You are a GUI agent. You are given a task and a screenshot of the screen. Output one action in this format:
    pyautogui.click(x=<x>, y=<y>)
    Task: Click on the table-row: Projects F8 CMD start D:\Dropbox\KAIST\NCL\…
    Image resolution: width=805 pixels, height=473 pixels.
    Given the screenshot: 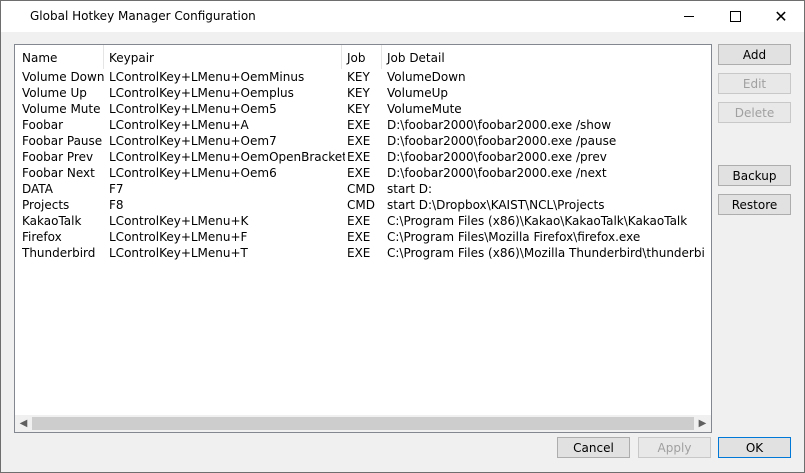 What is the action you would take?
    pyautogui.click(x=363, y=205)
    